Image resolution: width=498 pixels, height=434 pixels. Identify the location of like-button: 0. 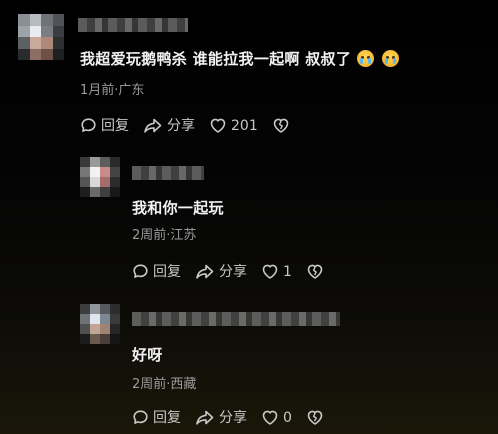
(276, 417).